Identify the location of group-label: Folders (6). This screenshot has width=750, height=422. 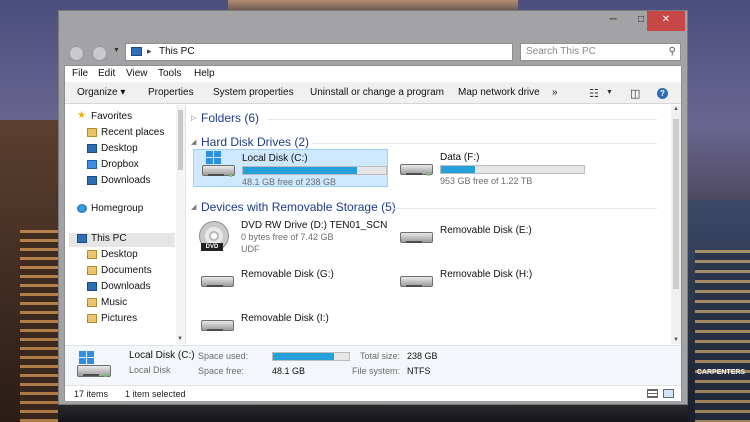
(230, 118).